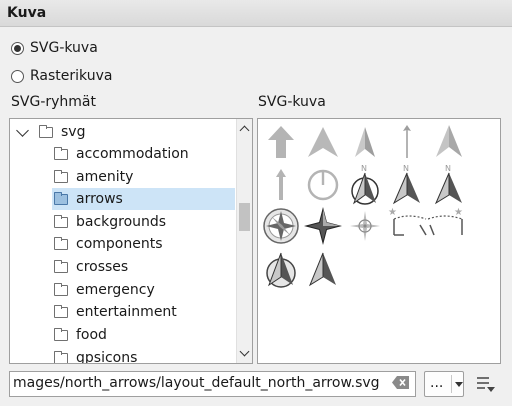  Describe the element at coordinates (244, 217) in the screenshot. I see `scroll-thumb` at that location.